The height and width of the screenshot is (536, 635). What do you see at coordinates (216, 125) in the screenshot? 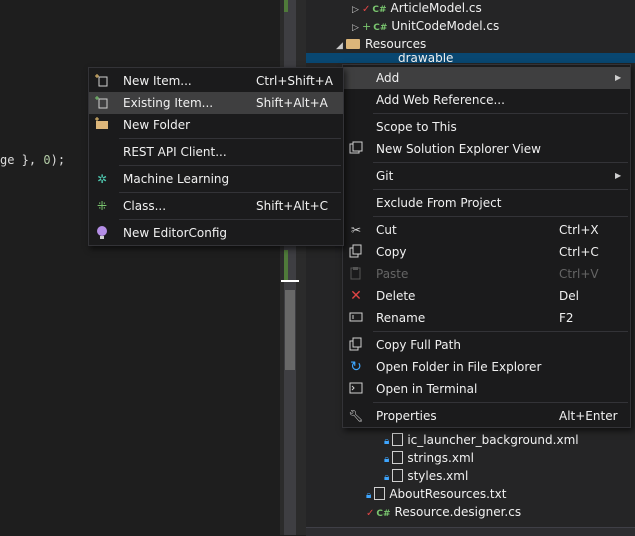
I see `menu-item-new-folder: New Folder` at bounding box center [216, 125].